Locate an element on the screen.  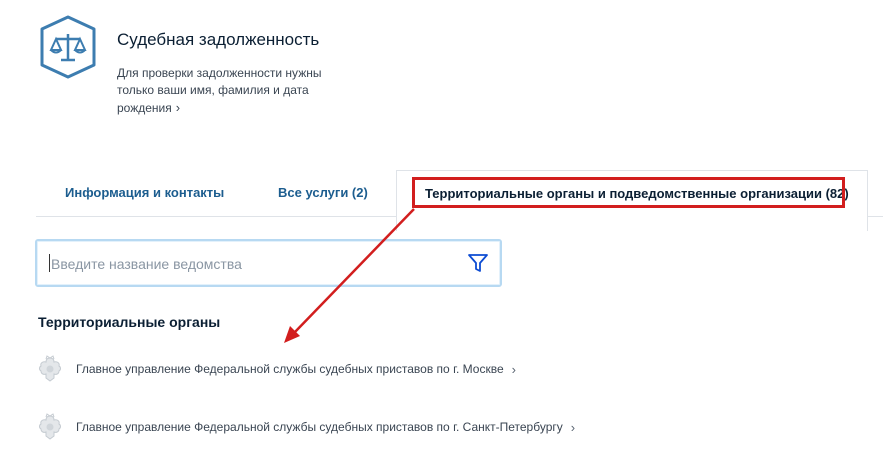
section-title: Территориальные органы is located at coordinates (129, 322).